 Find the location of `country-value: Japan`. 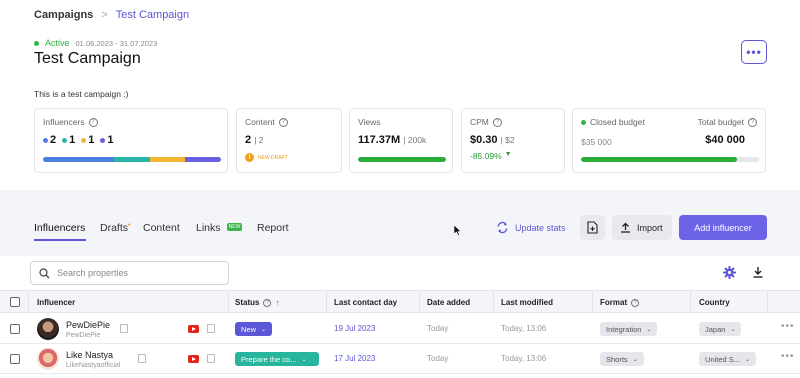

country-value: Japan is located at coordinates (715, 329).